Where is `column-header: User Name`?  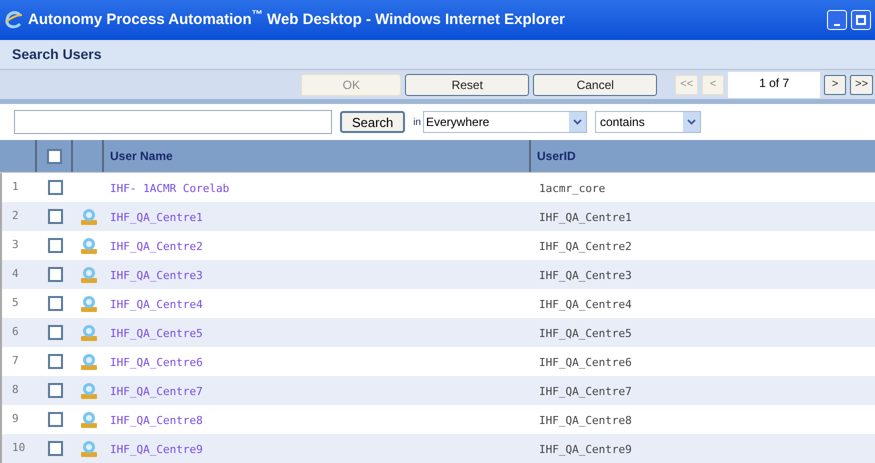
column-header: User Name is located at coordinates (141, 156).